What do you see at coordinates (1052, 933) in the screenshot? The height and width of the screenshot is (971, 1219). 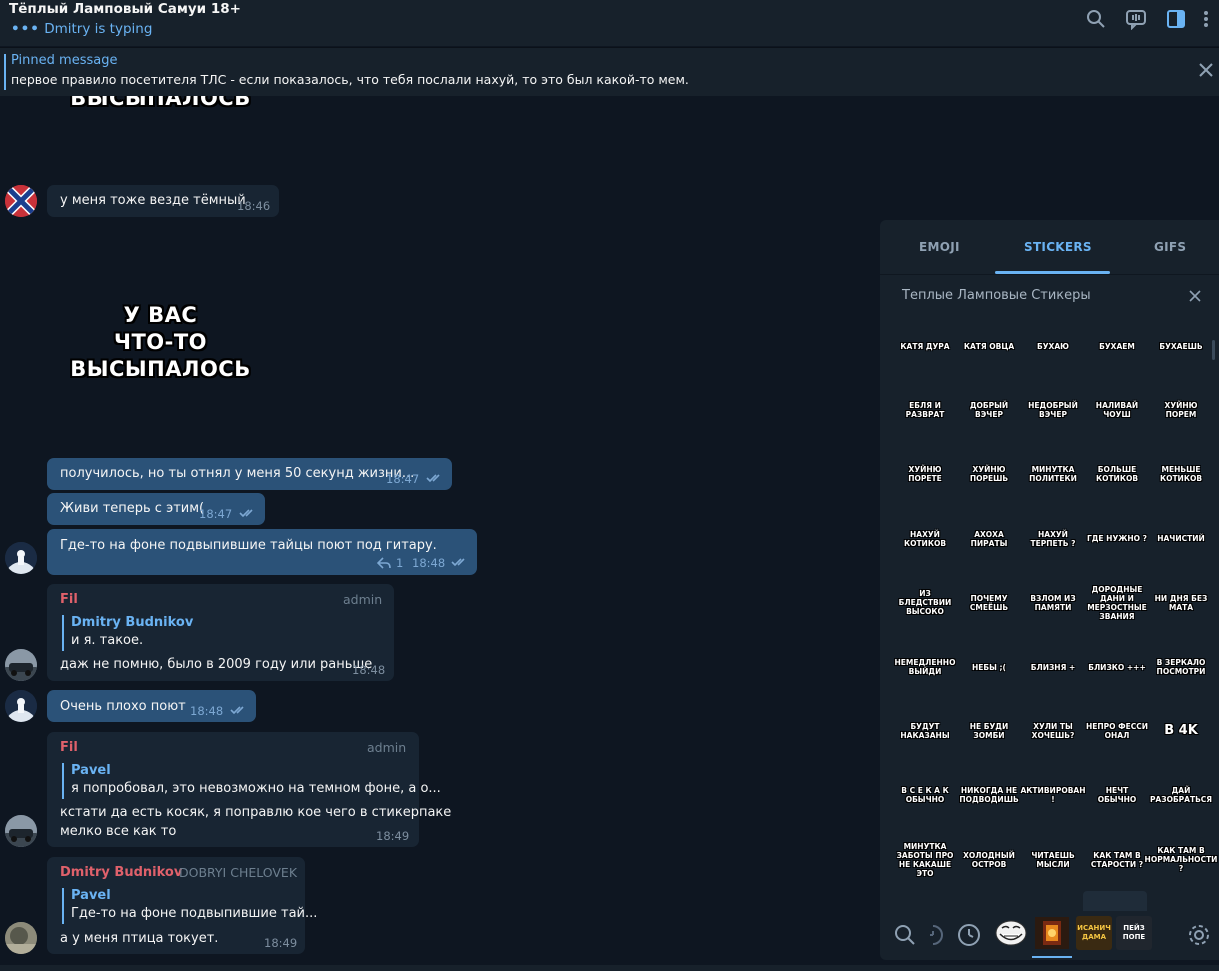 I see `sticker-pack-lamp` at bounding box center [1052, 933].